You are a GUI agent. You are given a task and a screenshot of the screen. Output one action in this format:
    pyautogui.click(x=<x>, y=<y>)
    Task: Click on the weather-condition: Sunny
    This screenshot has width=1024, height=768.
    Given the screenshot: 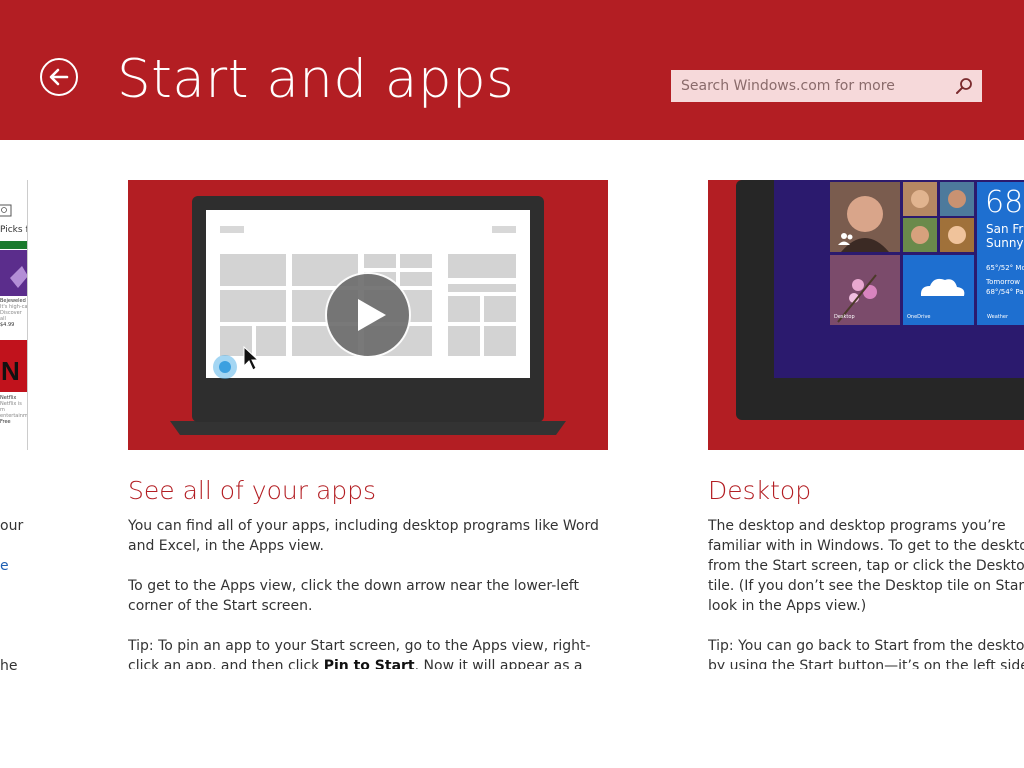 What is the action you would take?
    pyautogui.click(x=1005, y=243)
    